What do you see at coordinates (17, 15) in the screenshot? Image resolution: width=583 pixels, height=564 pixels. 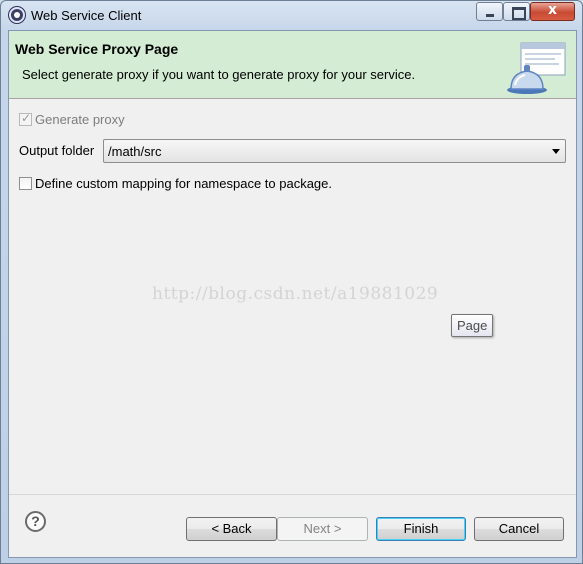 I see `eclipse-app-icon` at bounding box center [17, 15].